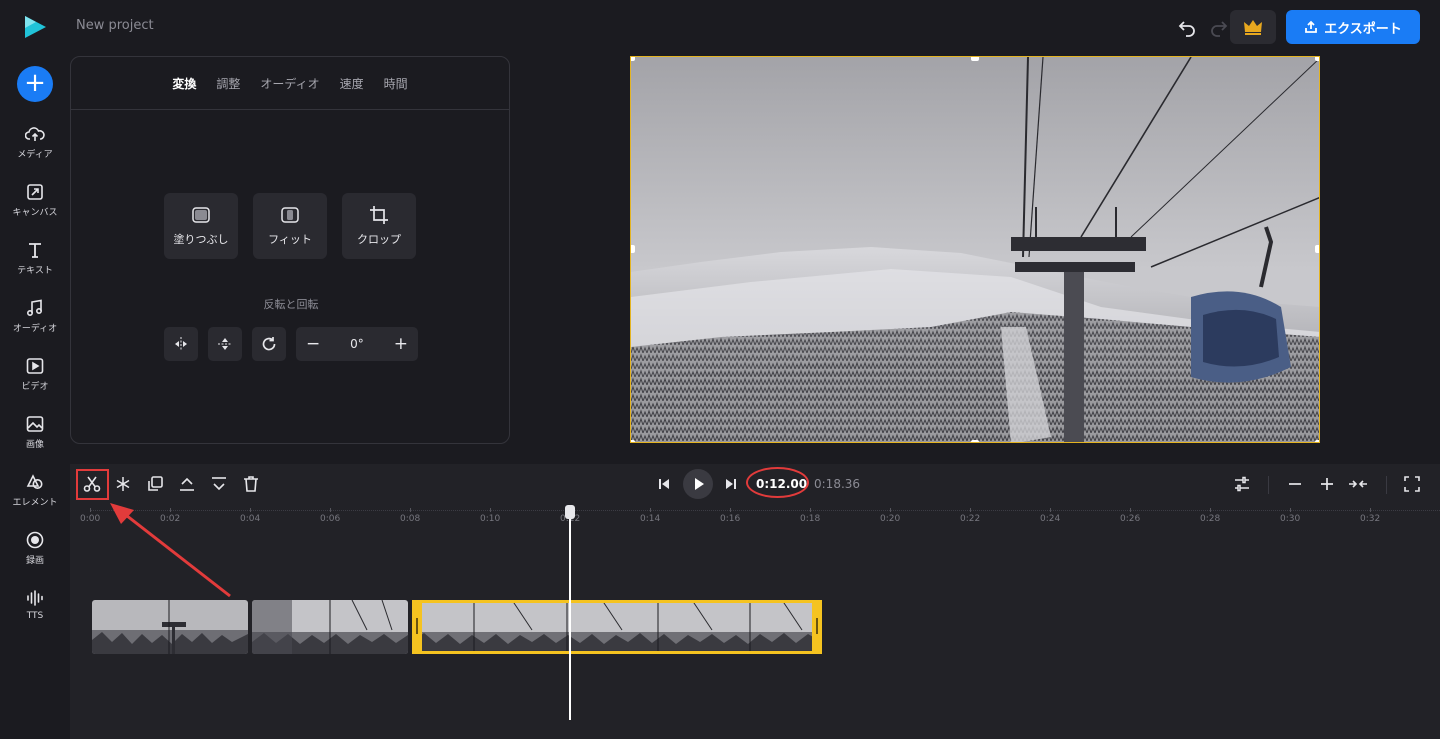 This screenshot has width=1440, height=739. I want to click on ruler-tick-label: 0:18, so click(810, 519).